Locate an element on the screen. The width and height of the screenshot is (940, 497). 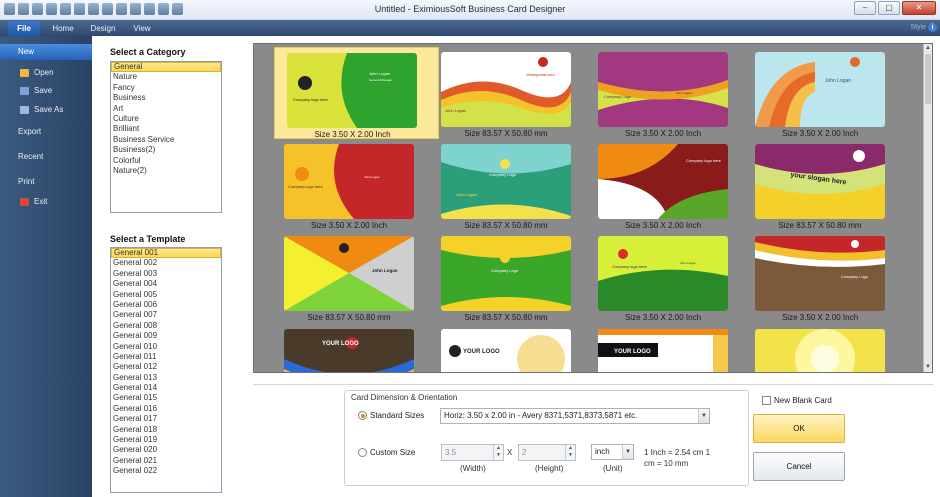
template-list-item: General 005 is located at coordinates (166, 295).